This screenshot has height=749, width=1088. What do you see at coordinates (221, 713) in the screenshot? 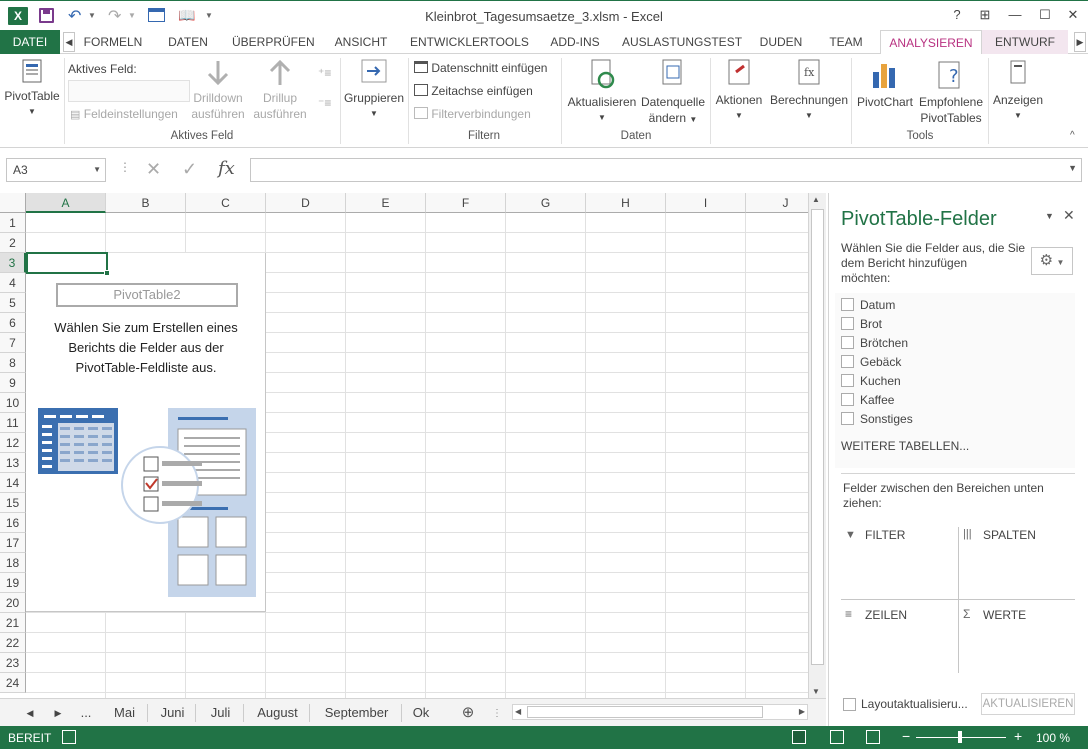
I see `sheet-tab-juli: Juli` at bounding box center [221, 713].